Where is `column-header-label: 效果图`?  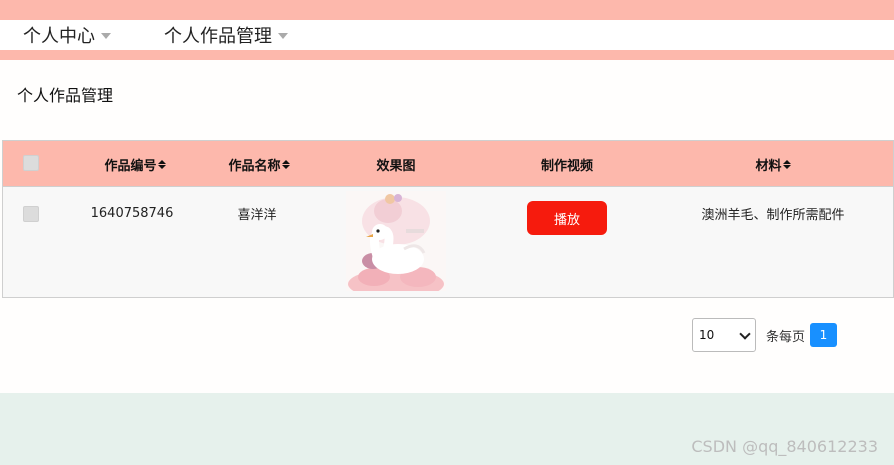 column-header-label: 效果图 is located at coordinates (396, 166).